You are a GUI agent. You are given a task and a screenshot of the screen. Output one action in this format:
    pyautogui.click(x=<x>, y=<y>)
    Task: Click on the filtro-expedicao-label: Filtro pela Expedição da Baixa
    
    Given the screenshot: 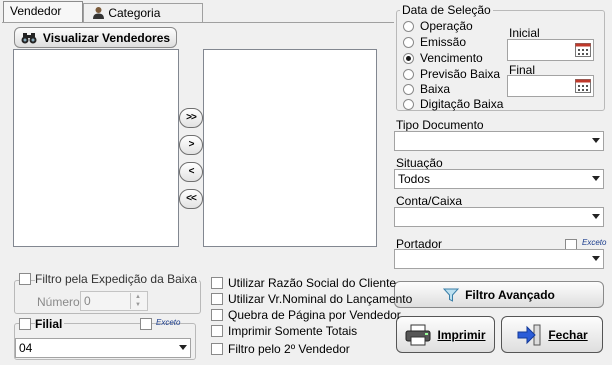 What is the action you would take?
    pyautogui.click(x=117, y=279)
    